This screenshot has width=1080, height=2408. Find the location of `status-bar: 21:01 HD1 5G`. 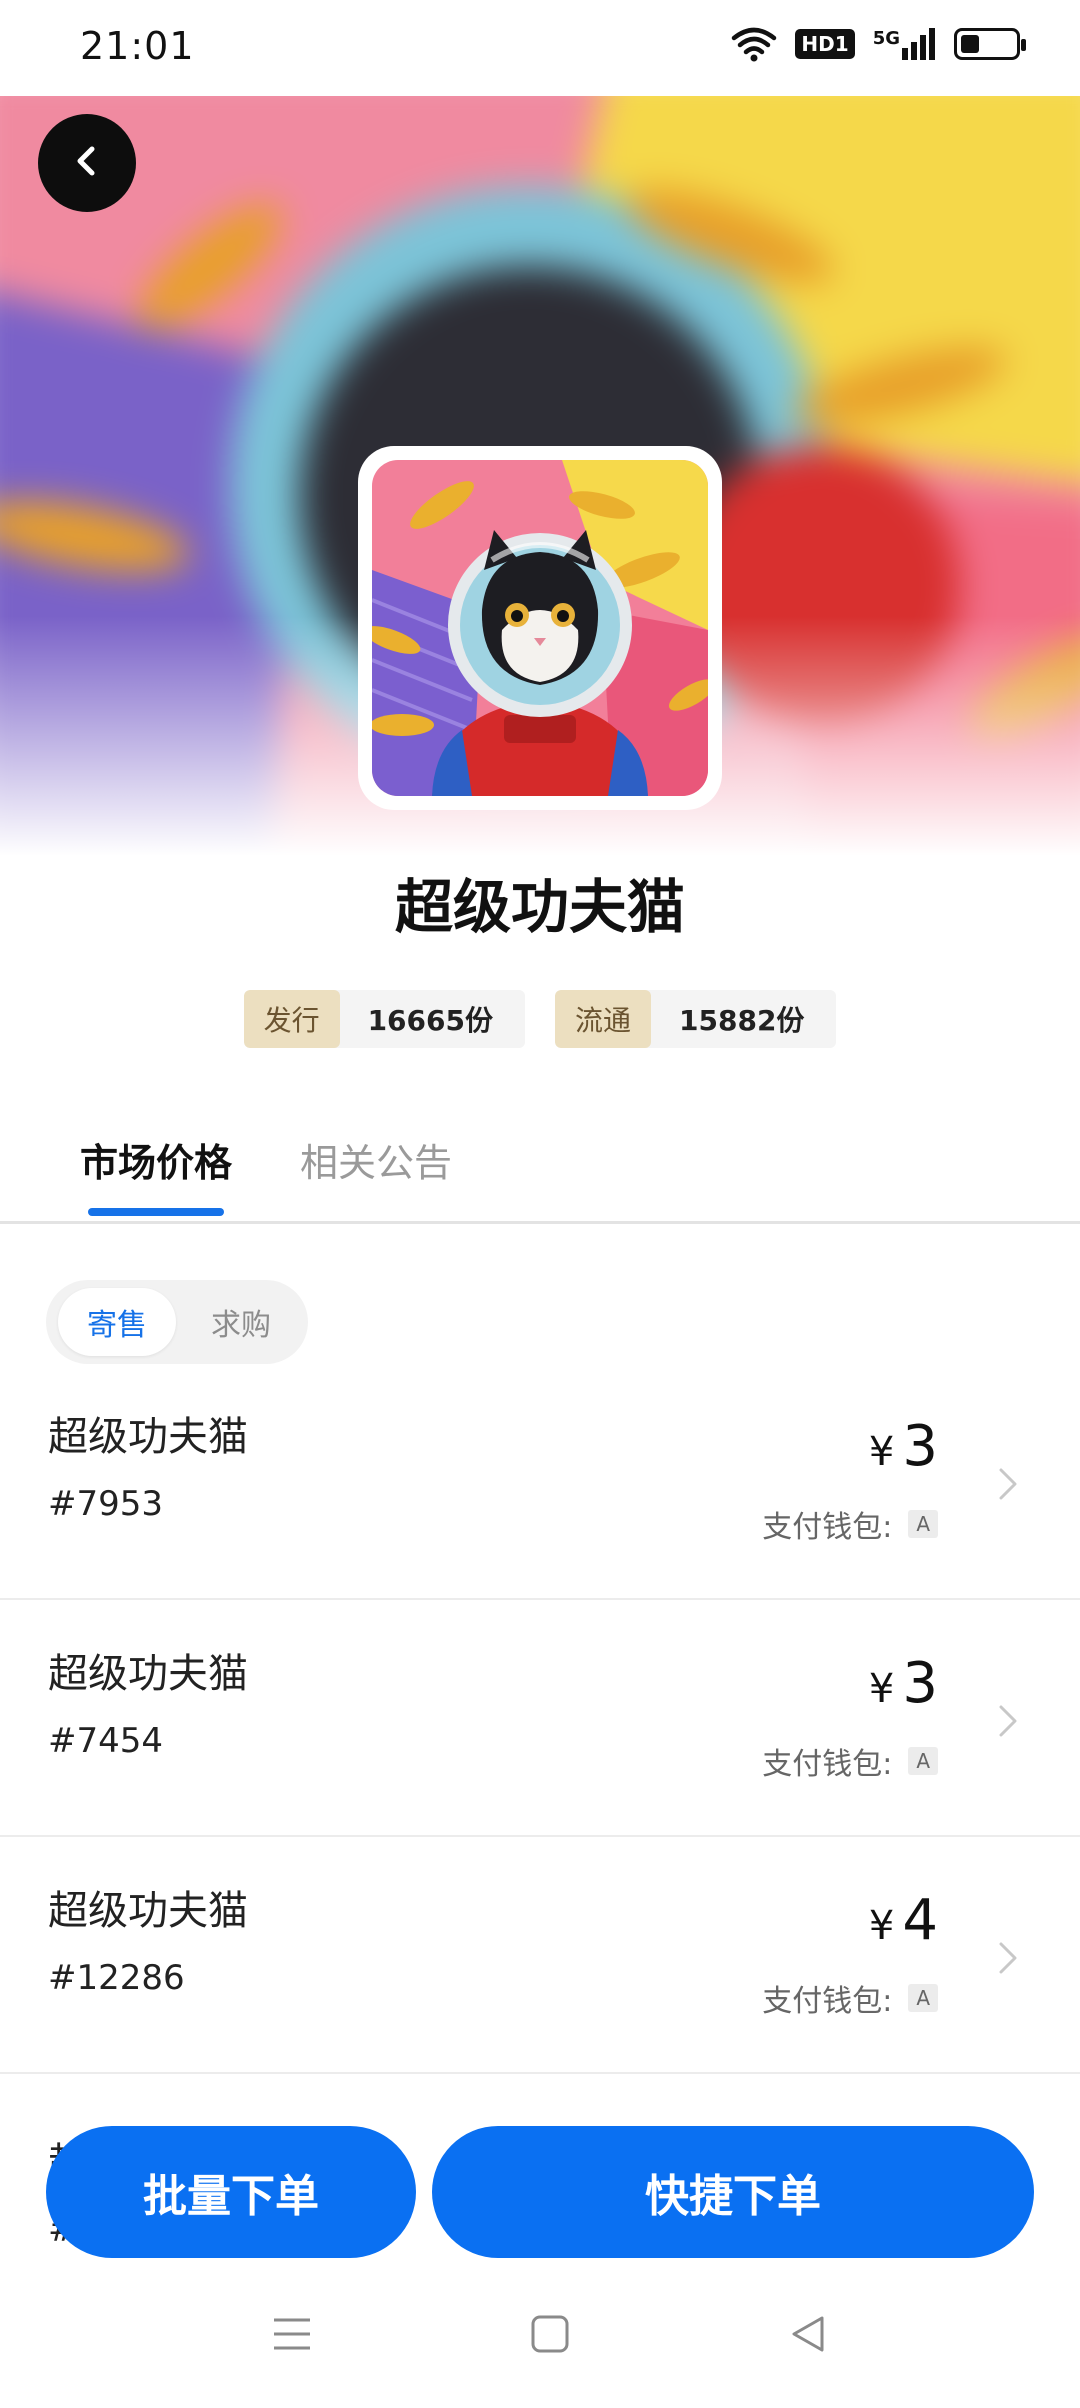

status-bar: 21:01 HD1 5G is located at coordinates (540, 48).